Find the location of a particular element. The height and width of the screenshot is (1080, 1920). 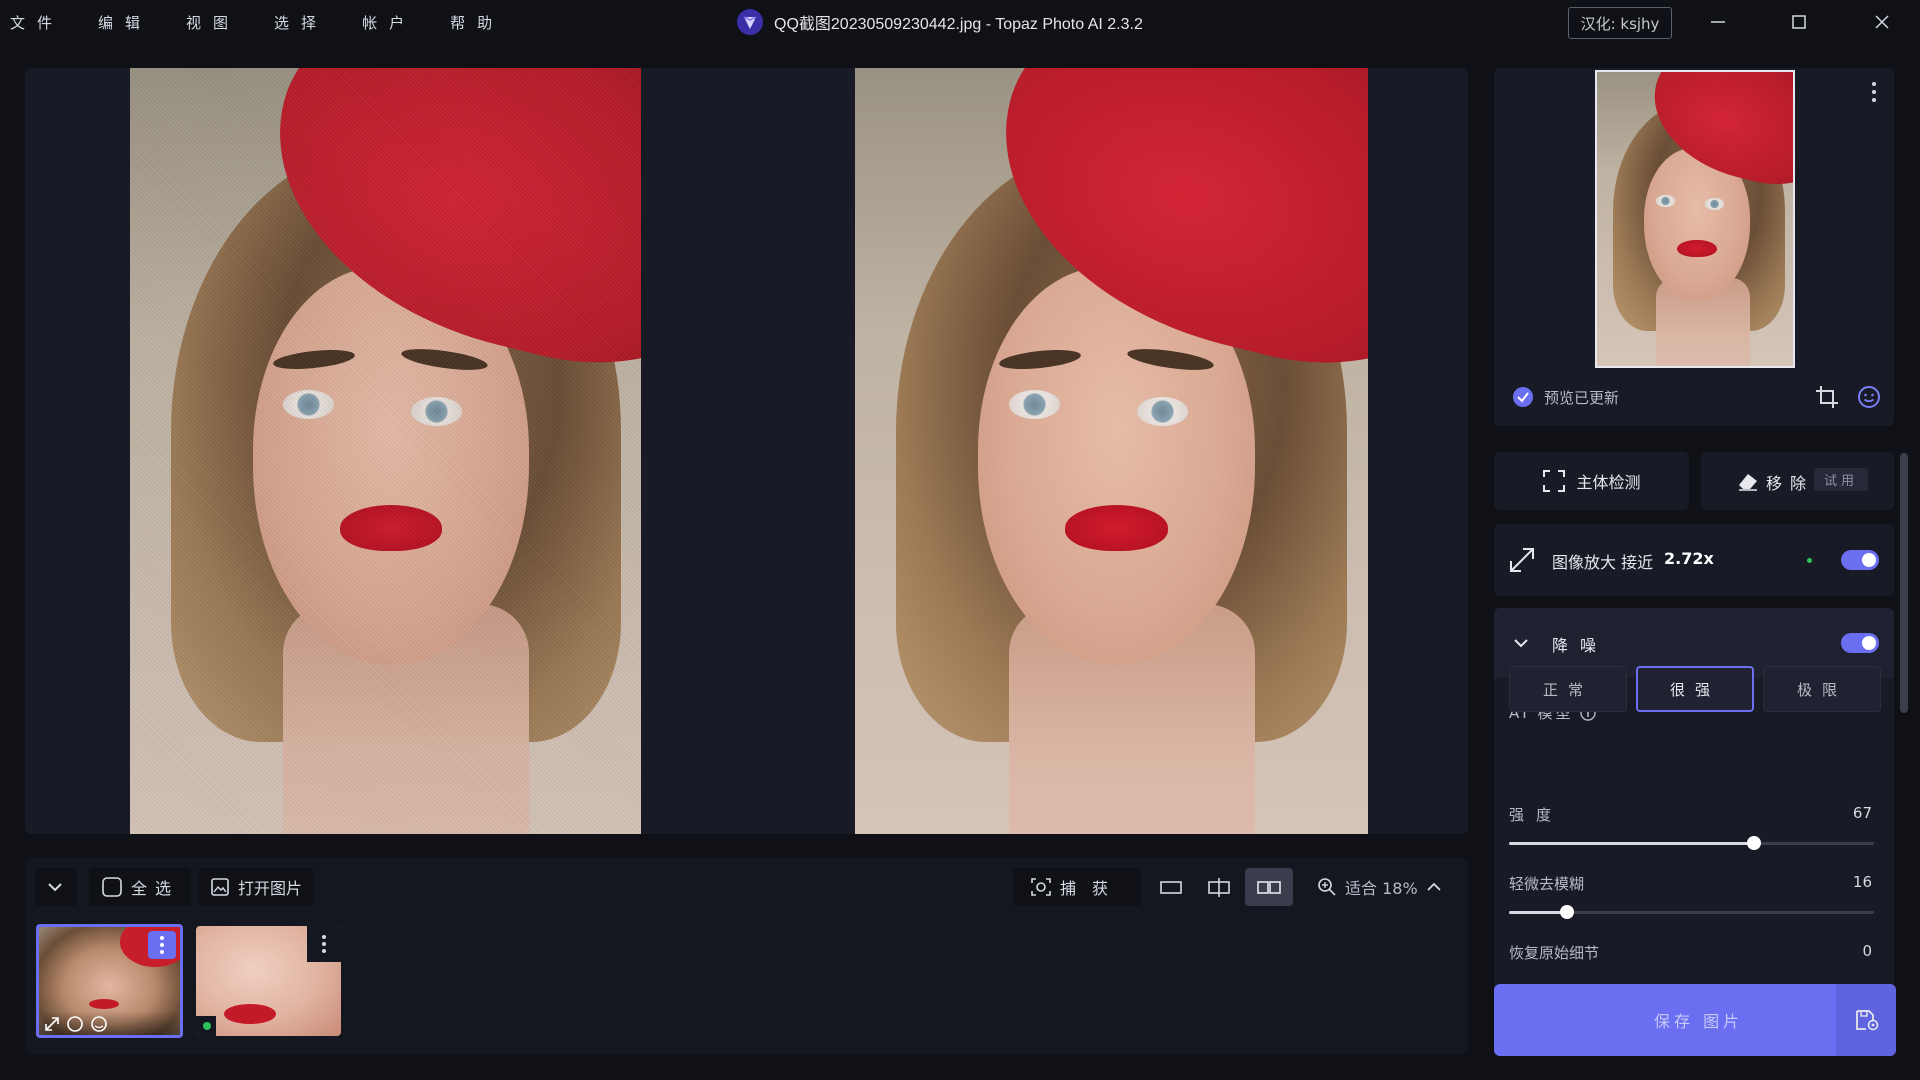

face-recovery-button is located at coordinates (1869, 397).